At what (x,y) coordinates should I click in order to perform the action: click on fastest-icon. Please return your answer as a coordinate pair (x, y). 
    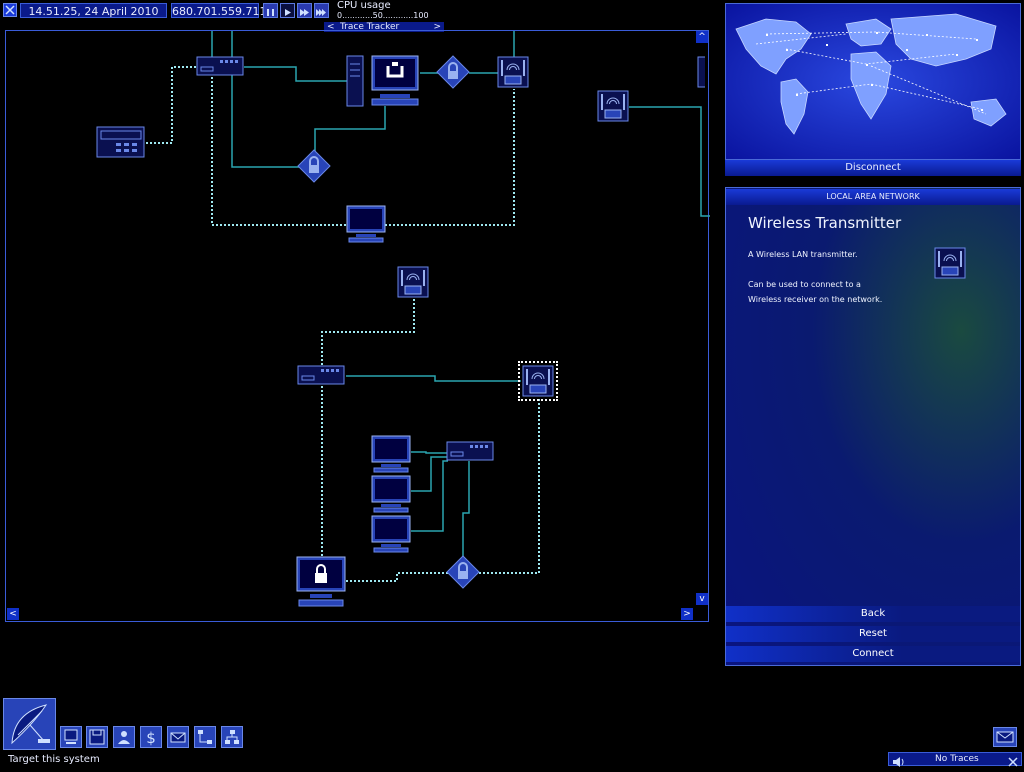
    Looking at the image, I should click on (321, 12).